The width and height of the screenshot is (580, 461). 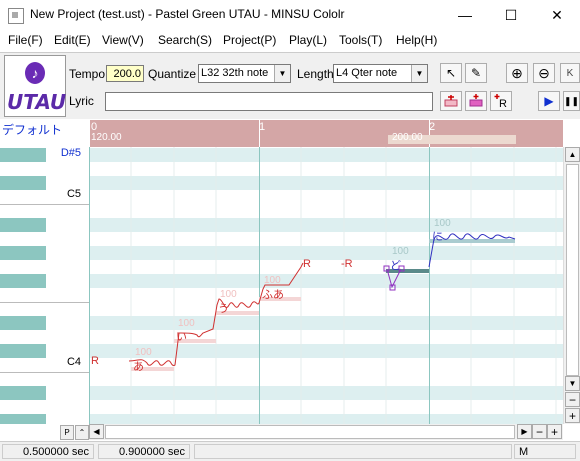 I want to click on quantize-value: L32 32th note, so click(x=235, y=73).